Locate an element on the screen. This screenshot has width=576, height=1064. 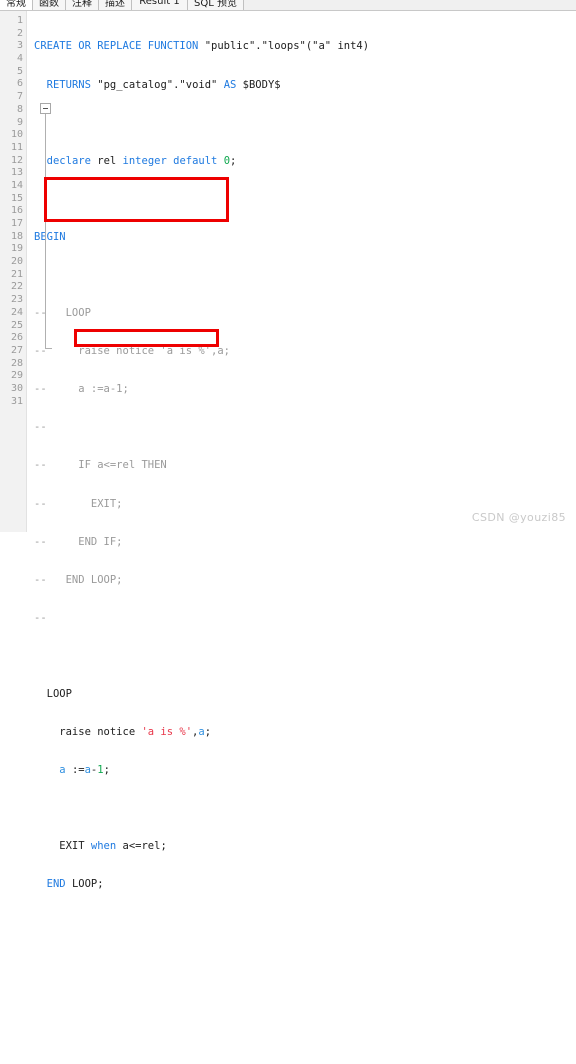
code-line-12: -- IF a<=rel THEN is located at coordinates (304, 465).